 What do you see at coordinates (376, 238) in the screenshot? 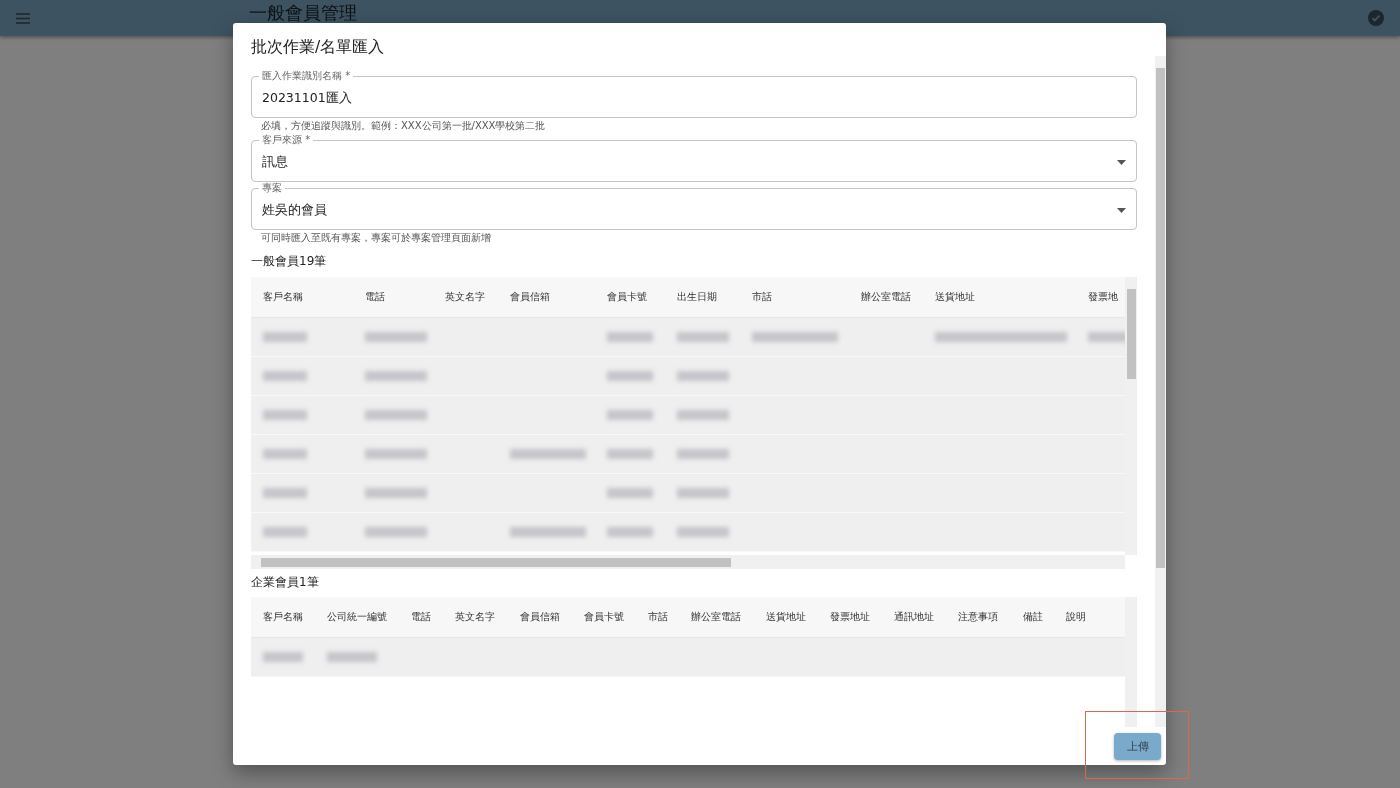
I see `helper-text: 可同時匯入至既有專案，專案可於專案管理頁面新增` at bounding box center [376, 238].